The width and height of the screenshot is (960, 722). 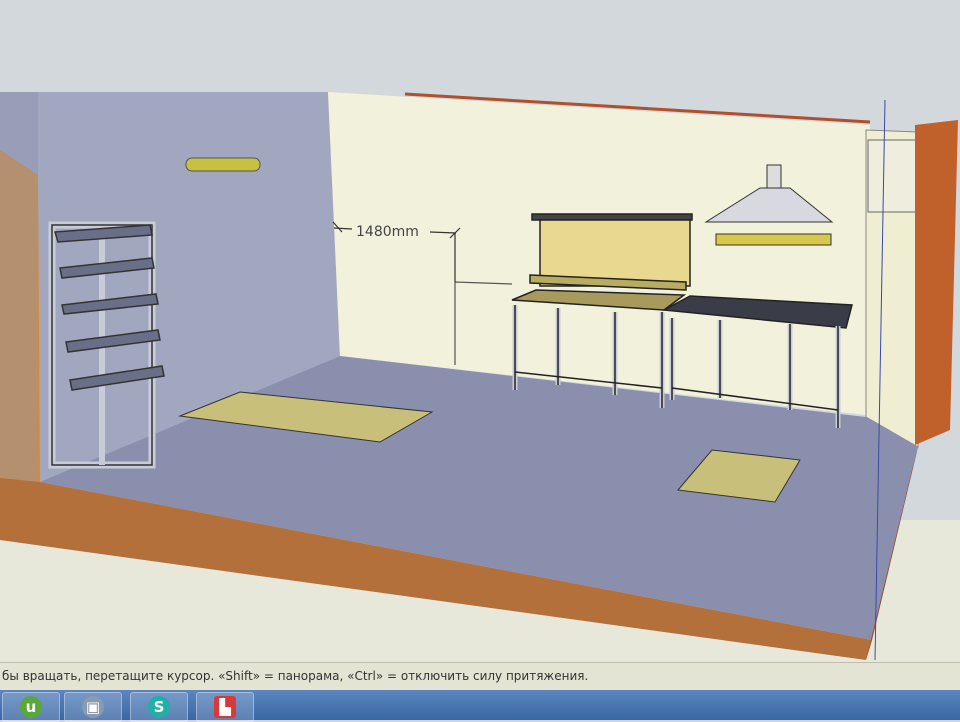 I want to click on taskbar-sketchup: ▙, so click(x=225, y=707).